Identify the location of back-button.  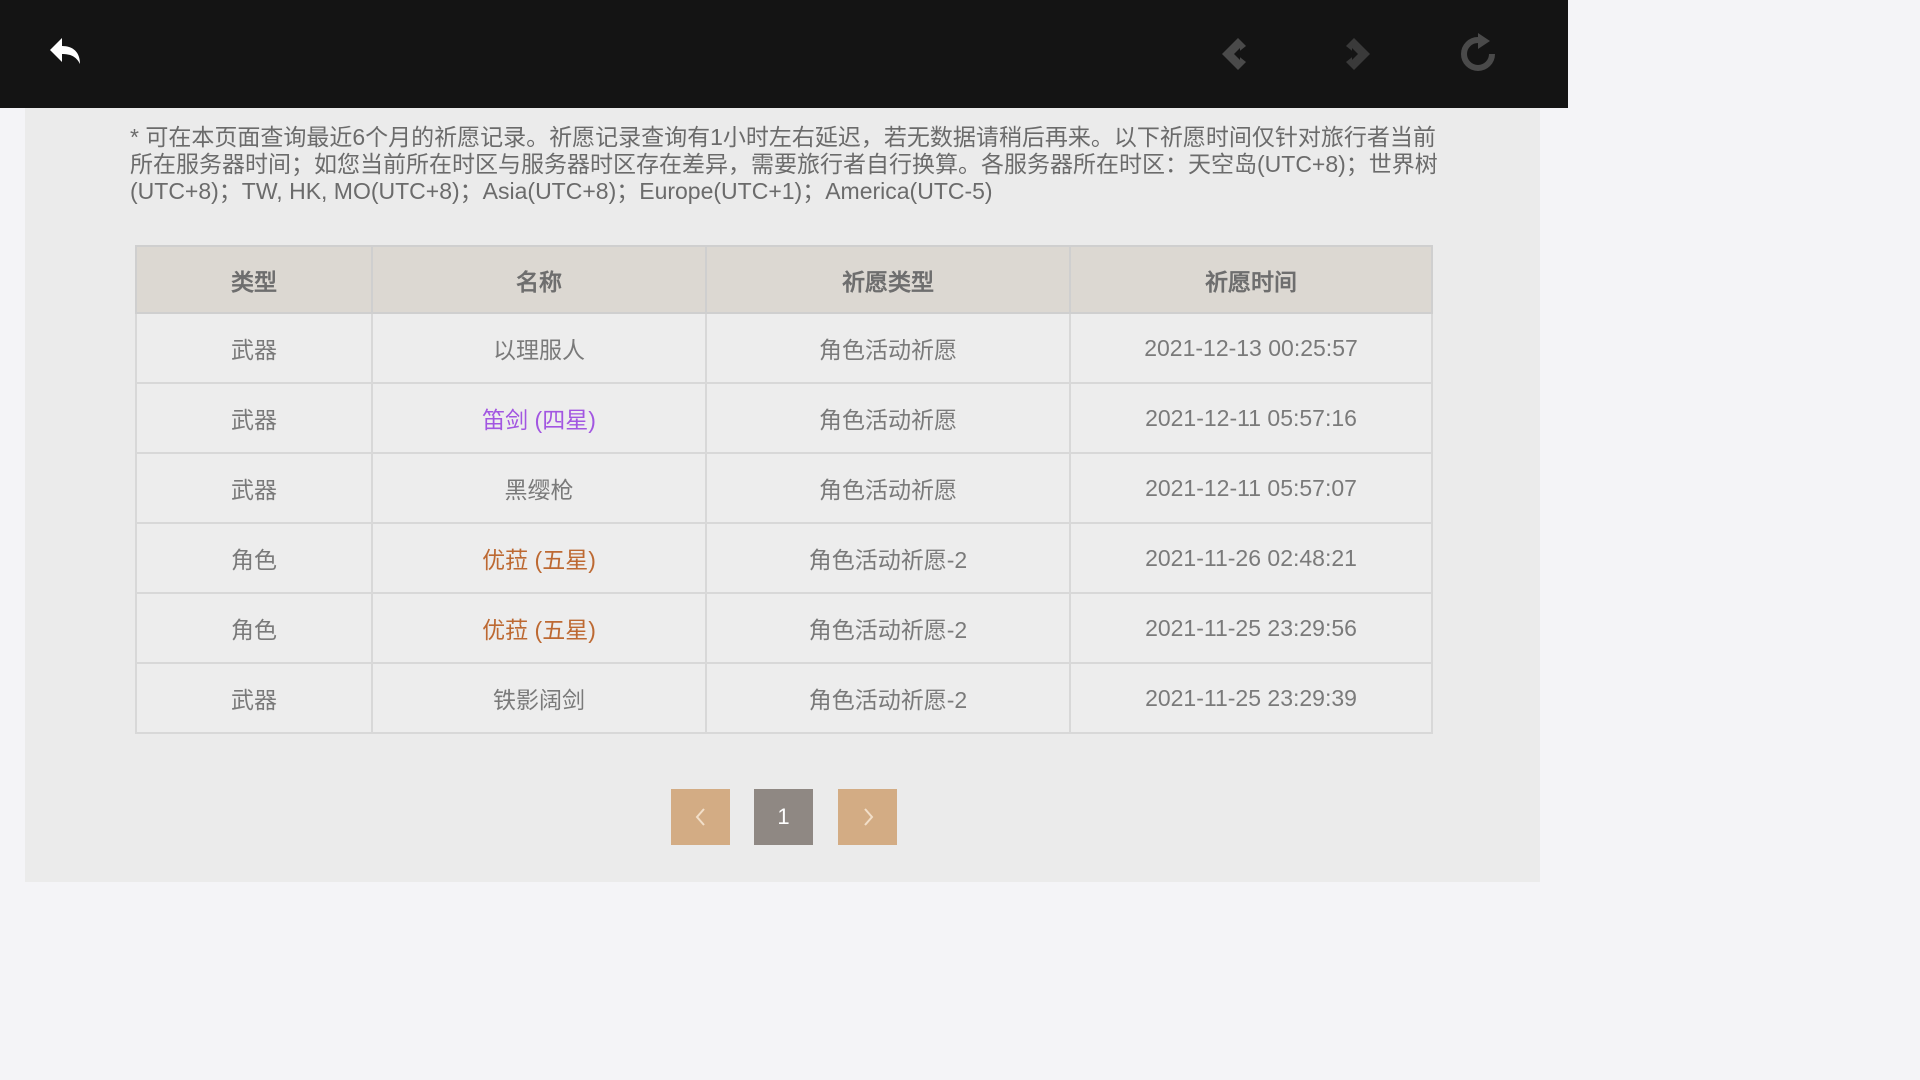
(68, 54).